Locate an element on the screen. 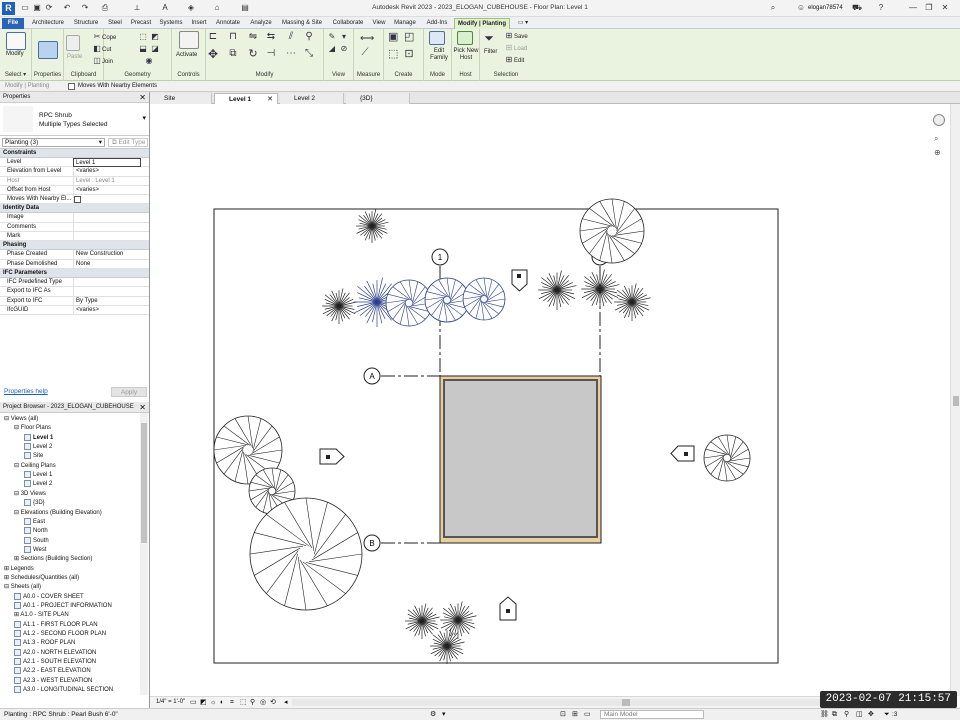 The height and width of the screenshot is (720, 960). tab-modify-planting: Modify | Planting is located at coordinates (482, 23).